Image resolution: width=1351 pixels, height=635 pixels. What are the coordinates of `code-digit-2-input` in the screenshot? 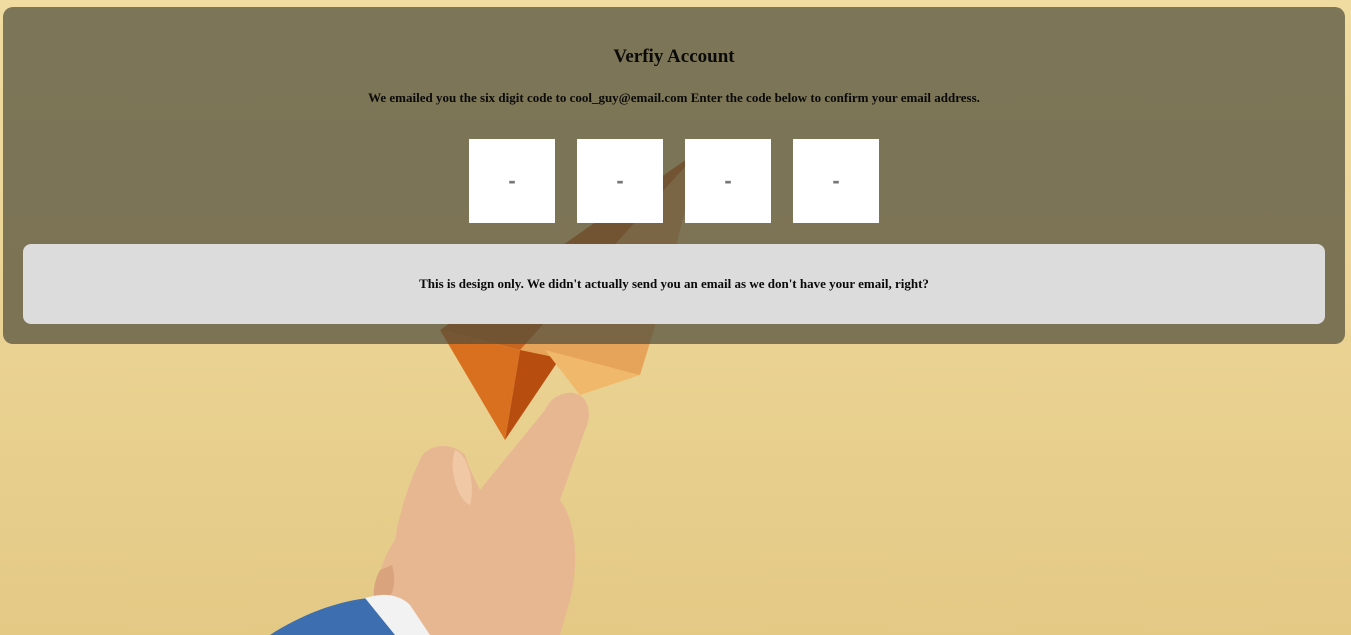 It's located at (620, 181).